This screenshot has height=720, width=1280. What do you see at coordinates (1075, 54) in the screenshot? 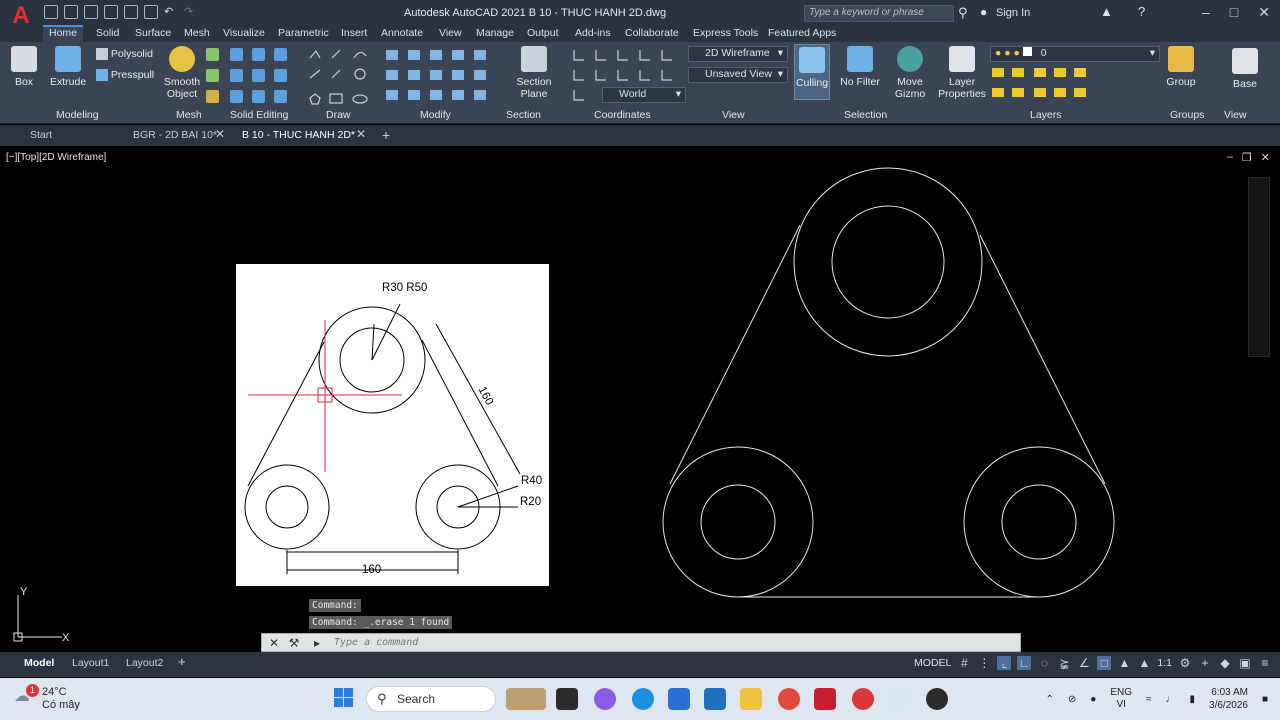
I see `layer-select: ● ● ● 0 ▾` at bounding box center [1075, 54].